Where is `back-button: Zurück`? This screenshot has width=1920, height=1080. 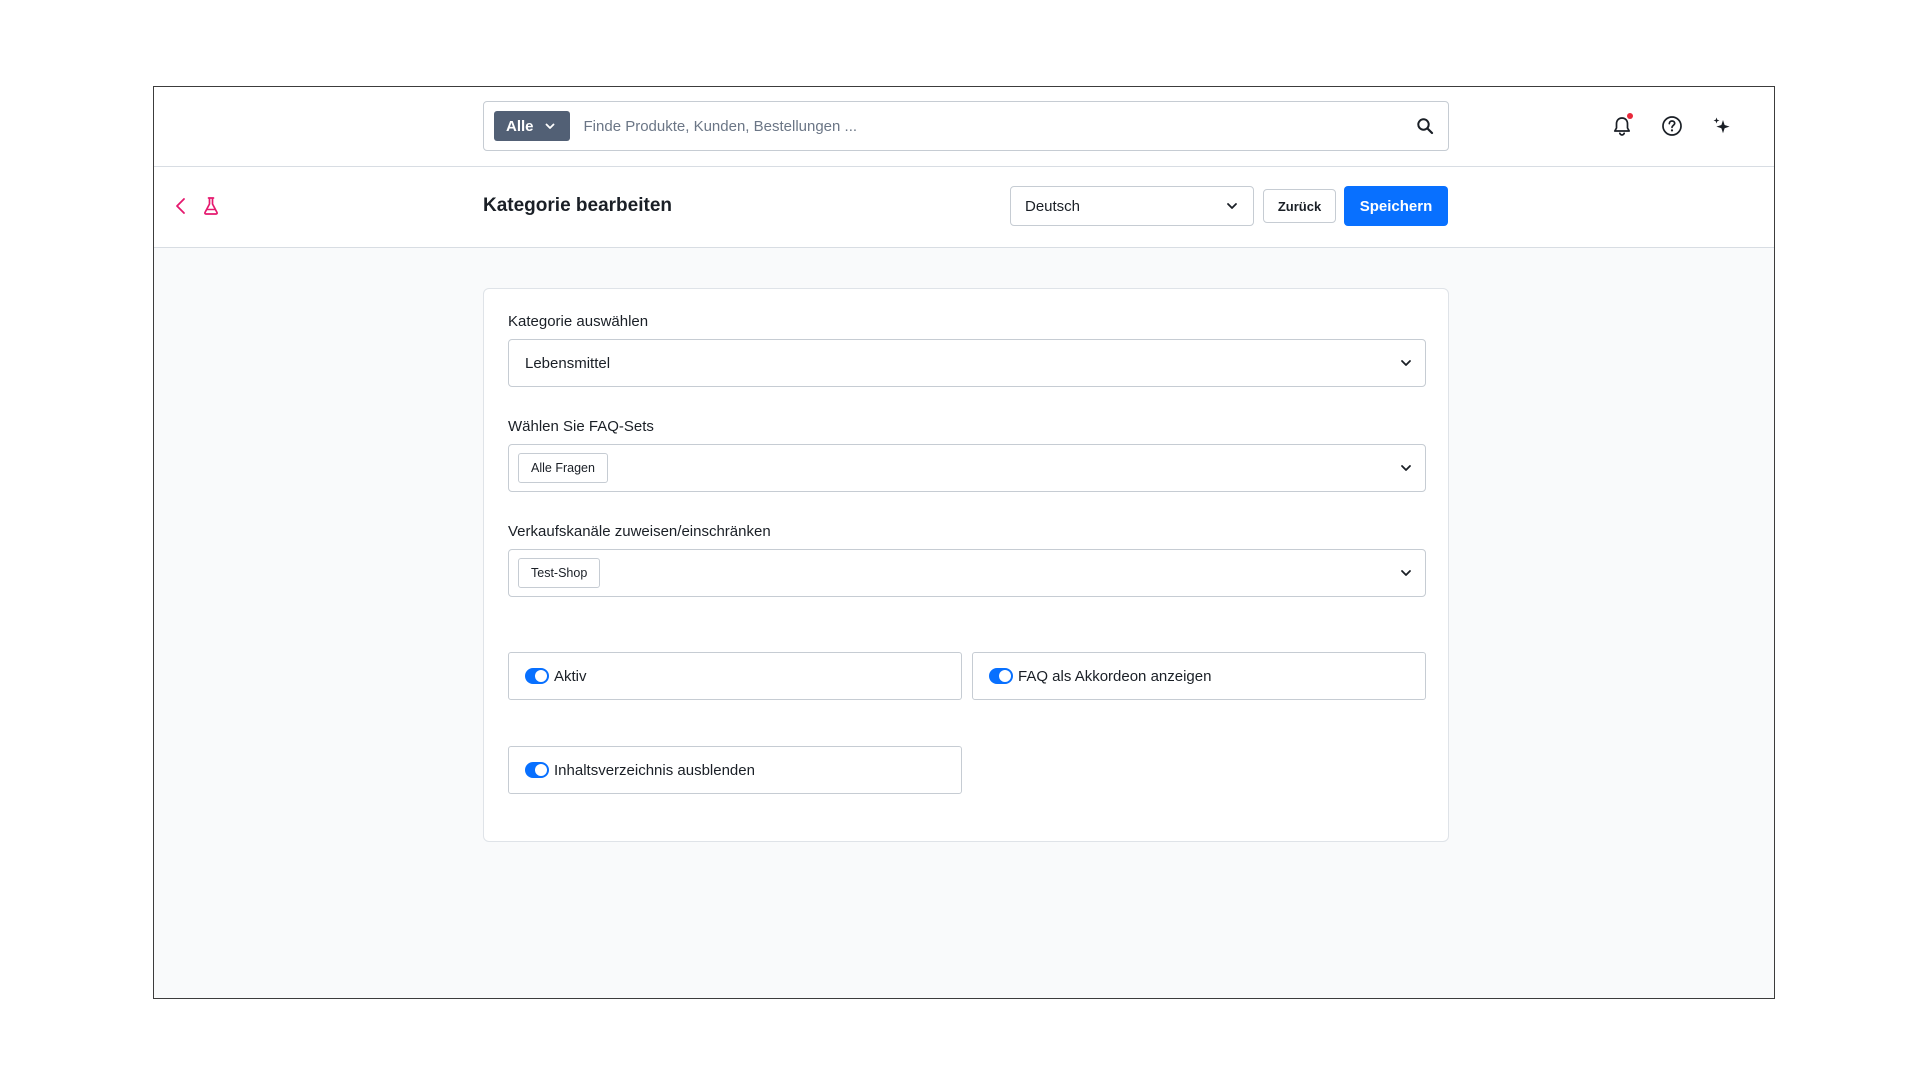
back-button: Zurück is located at coordinates (1299, 206).